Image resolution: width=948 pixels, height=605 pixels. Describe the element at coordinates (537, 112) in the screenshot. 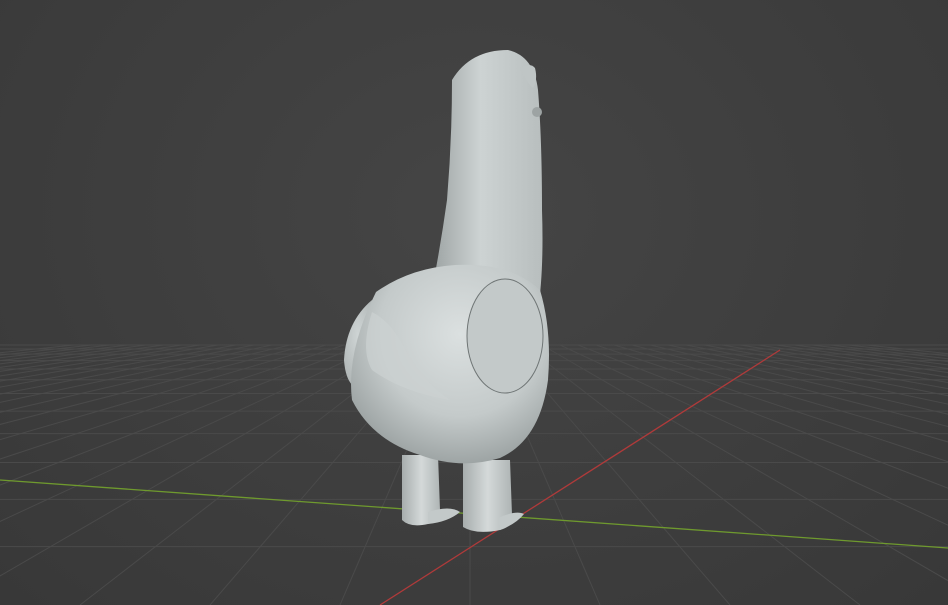

I see `eye` at that location.